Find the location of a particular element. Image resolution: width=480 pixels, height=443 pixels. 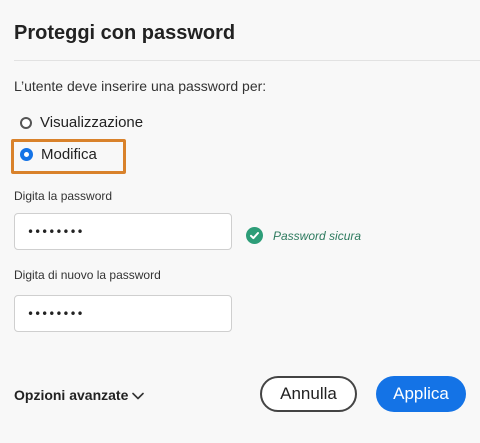

password-strength: Password sicura is located at coordinates (303, 235).